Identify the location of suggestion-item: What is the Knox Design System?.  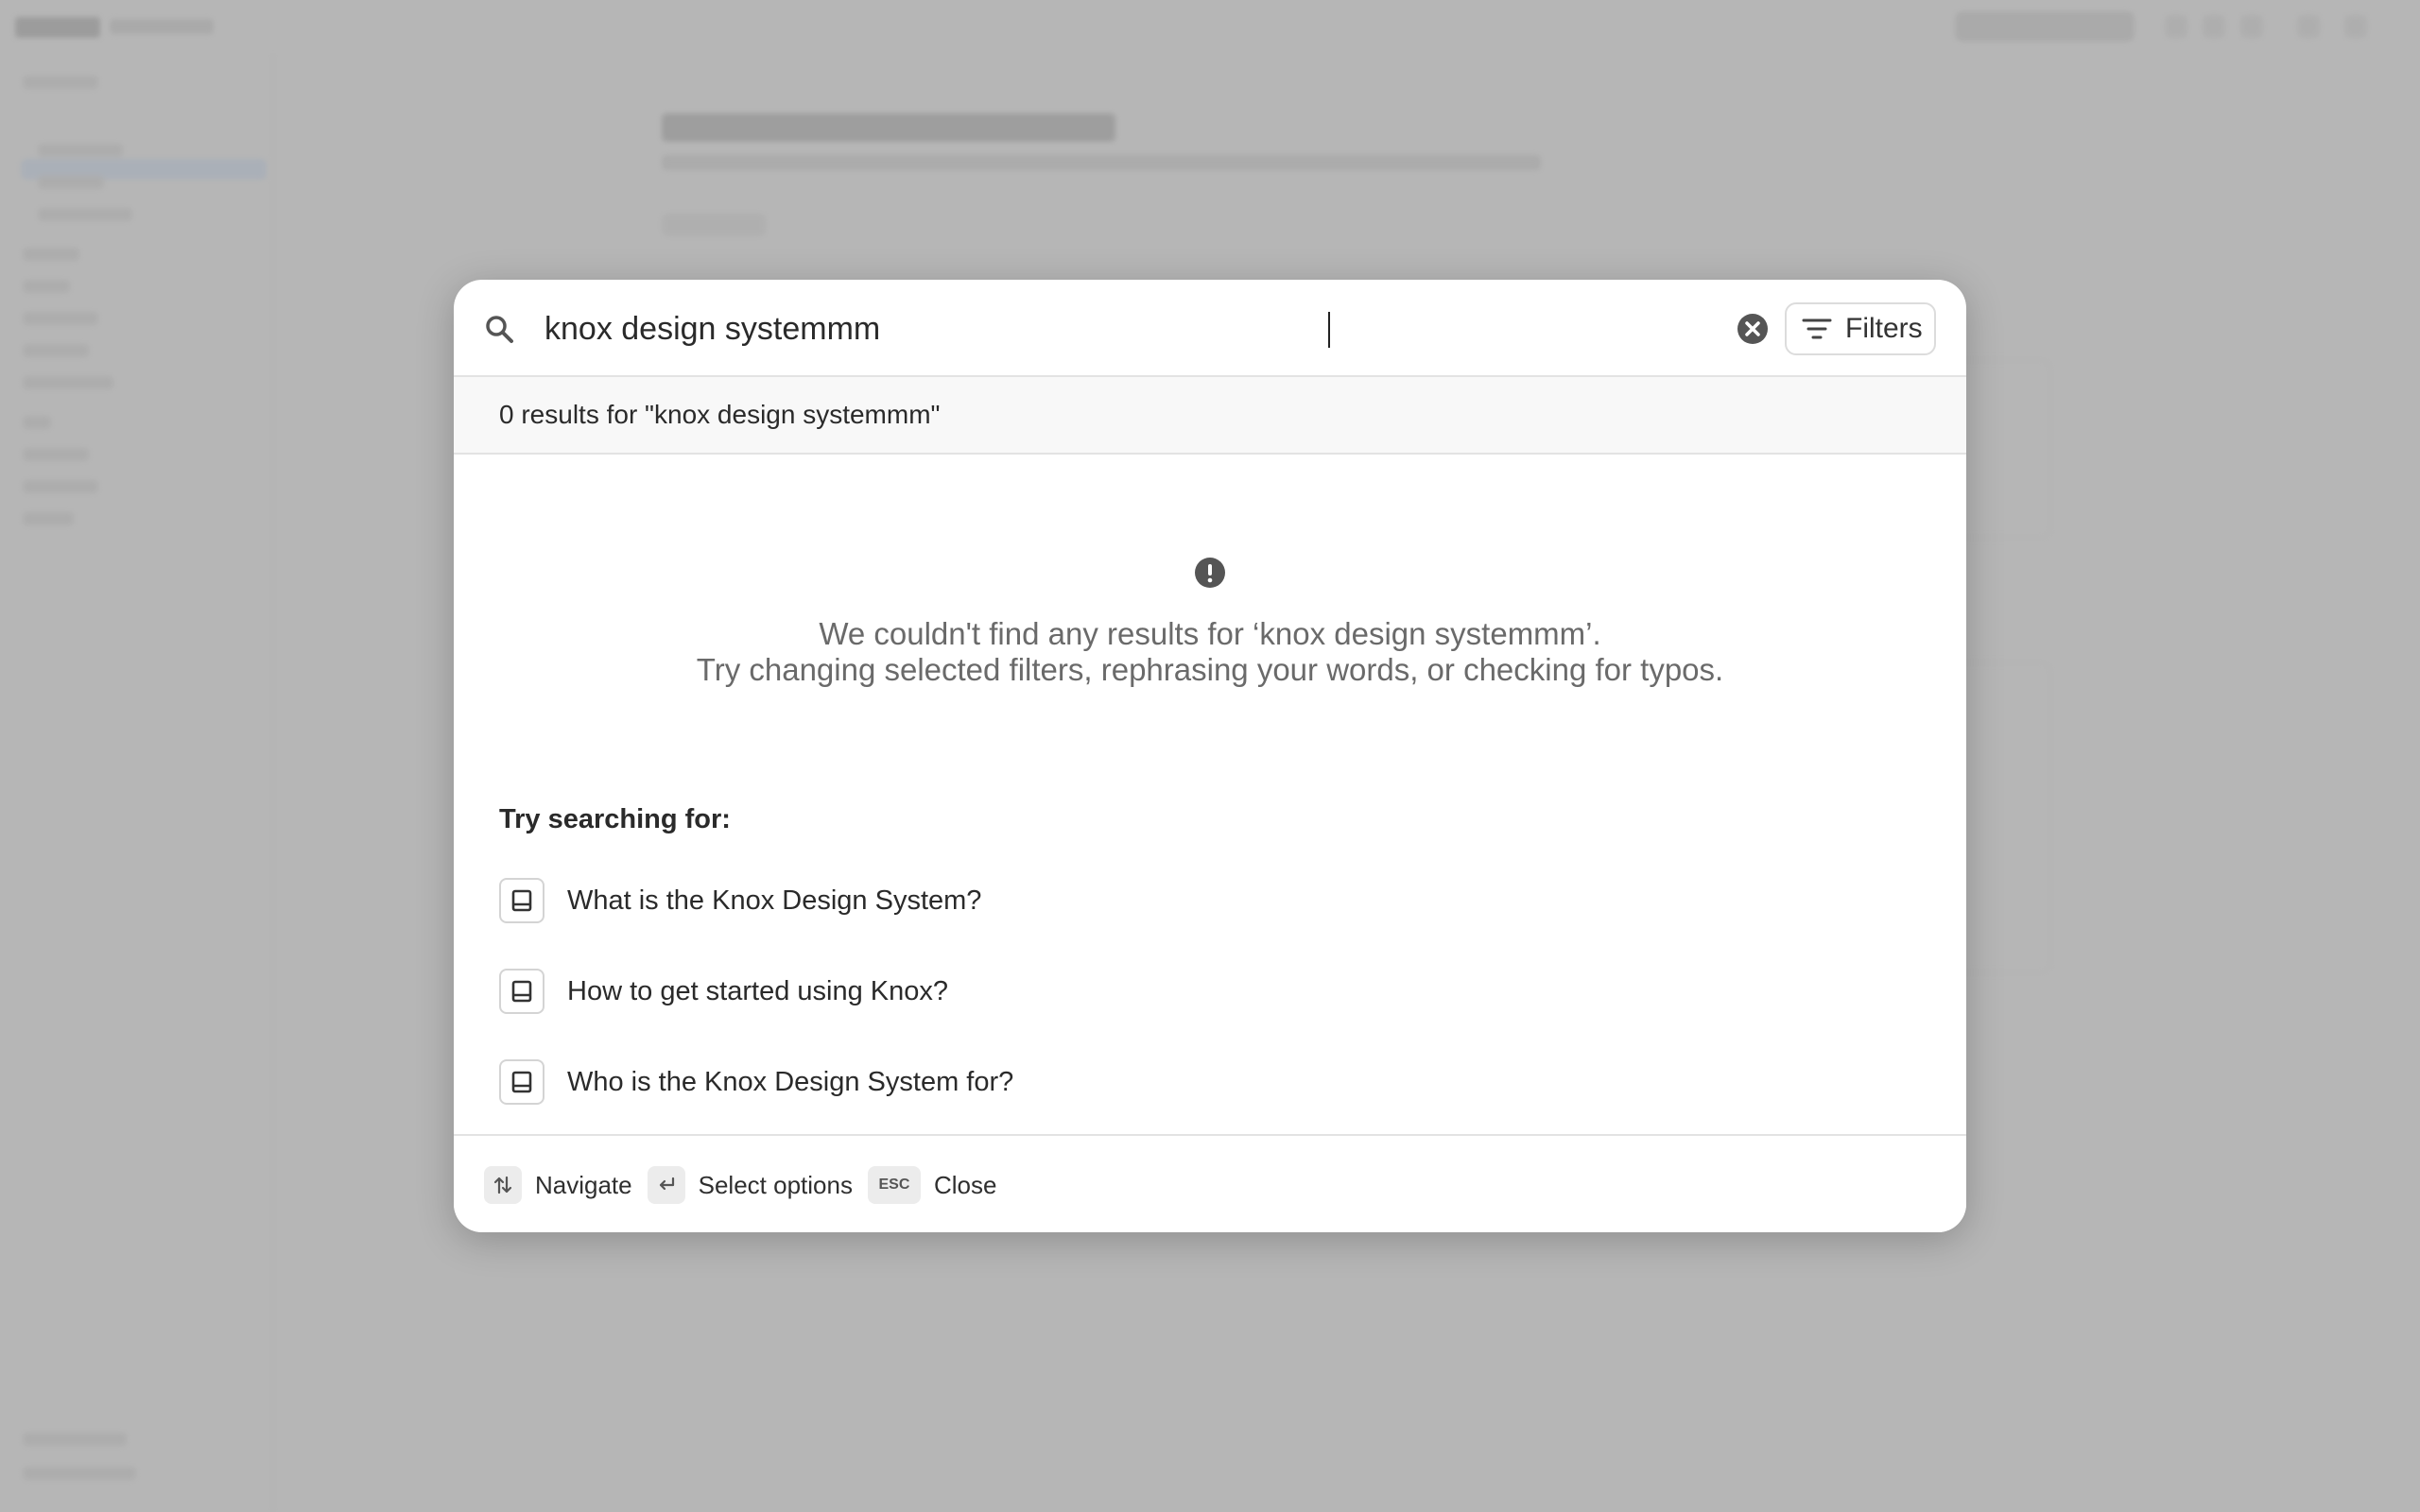
(924, 900).